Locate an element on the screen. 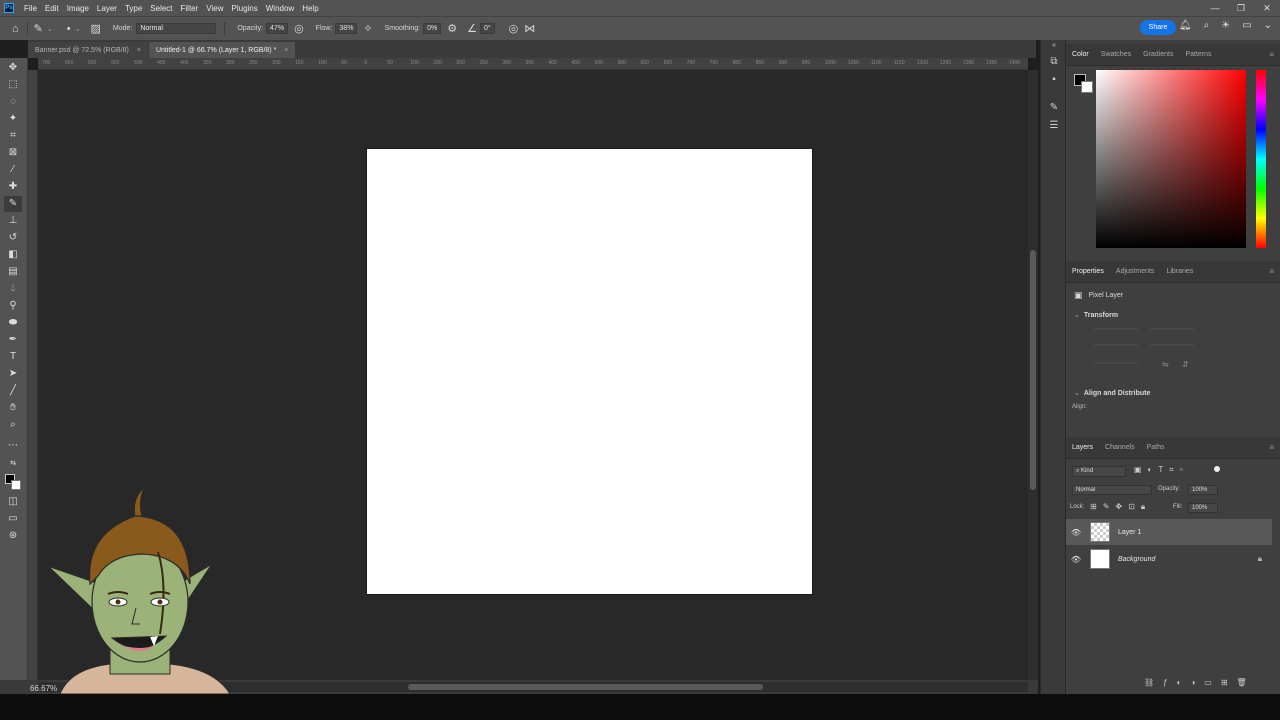  restore-button: ❐ is located at coordinates (1241, 8).